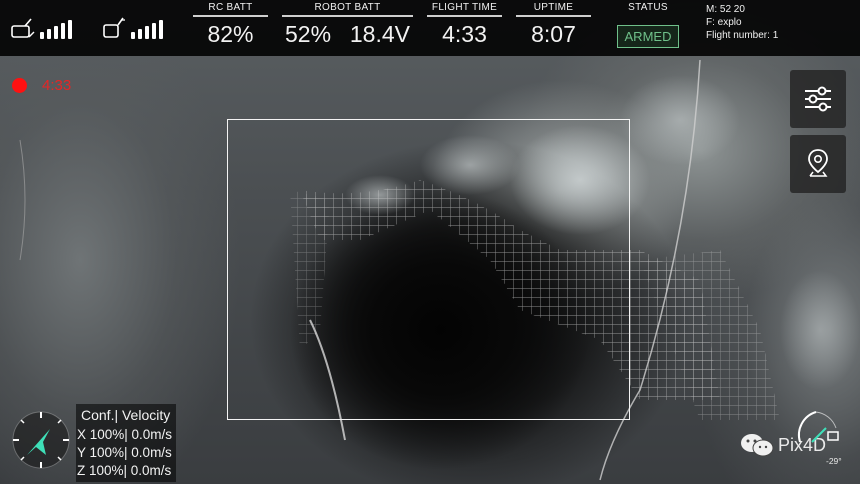  I want to click on robot-link-icon, so click(114, 27).